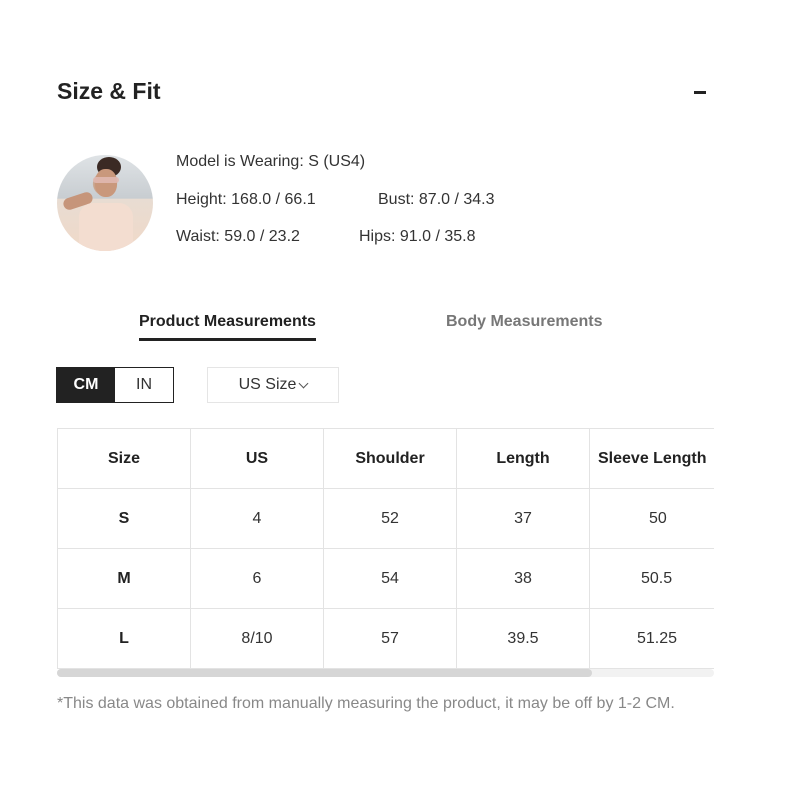  What do you see at coordinates (106, 180) in the screenshot?
I see `avatar-glasses` at bounding box center [106, 180].